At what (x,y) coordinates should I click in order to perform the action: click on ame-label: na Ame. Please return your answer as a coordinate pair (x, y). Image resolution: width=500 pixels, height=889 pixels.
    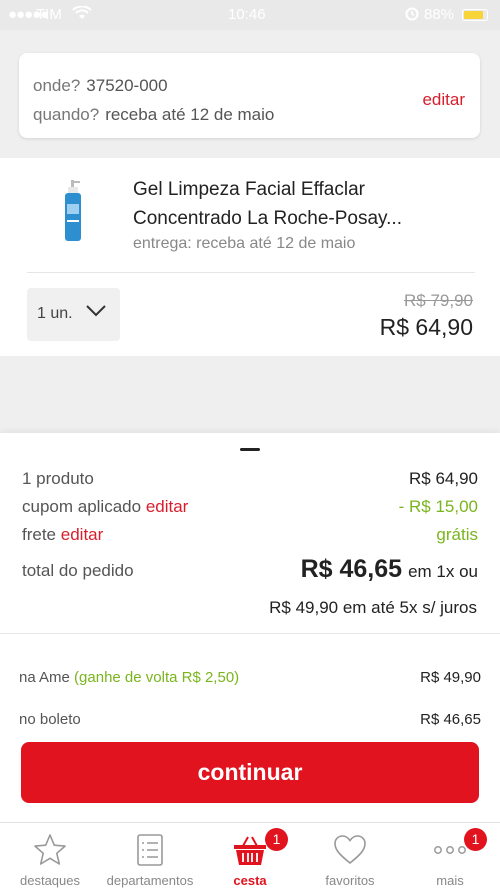
    Looking at the image, I should click on (44, 677).